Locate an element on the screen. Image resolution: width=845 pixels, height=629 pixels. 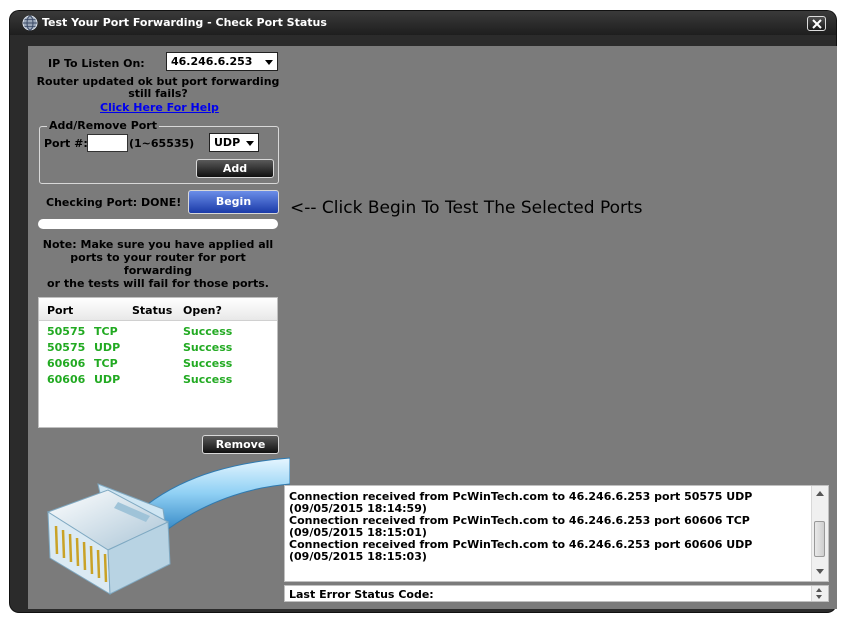
checking-status-label: Checking Port: DONE! is located at coordinates (114, 202).